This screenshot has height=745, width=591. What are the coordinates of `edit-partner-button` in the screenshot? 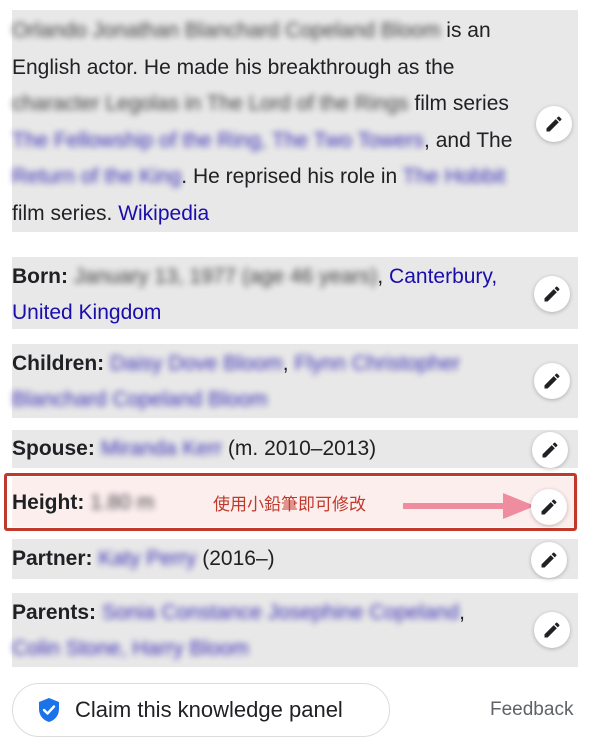 It's located at (549, 560).